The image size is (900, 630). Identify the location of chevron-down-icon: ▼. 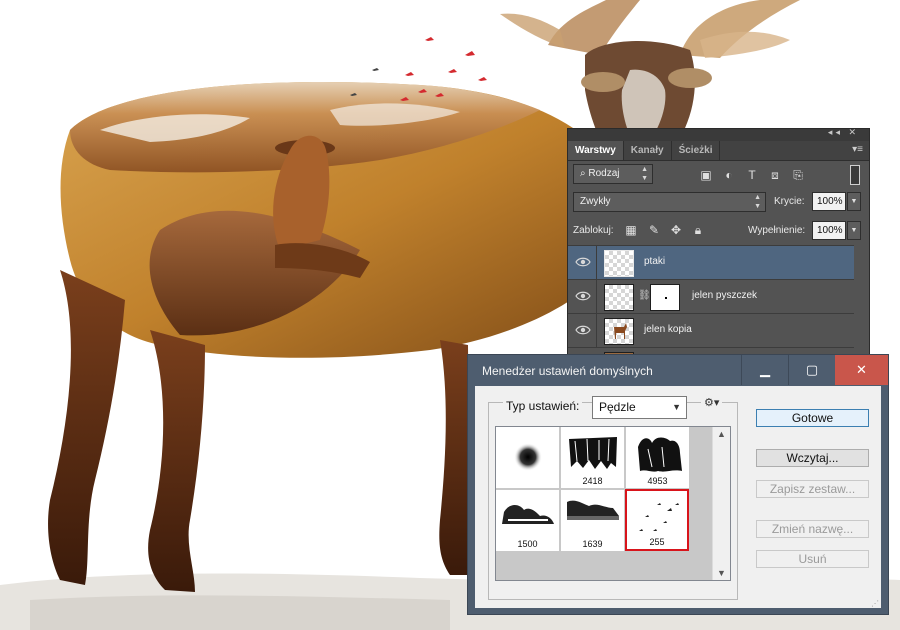
(676, 407).